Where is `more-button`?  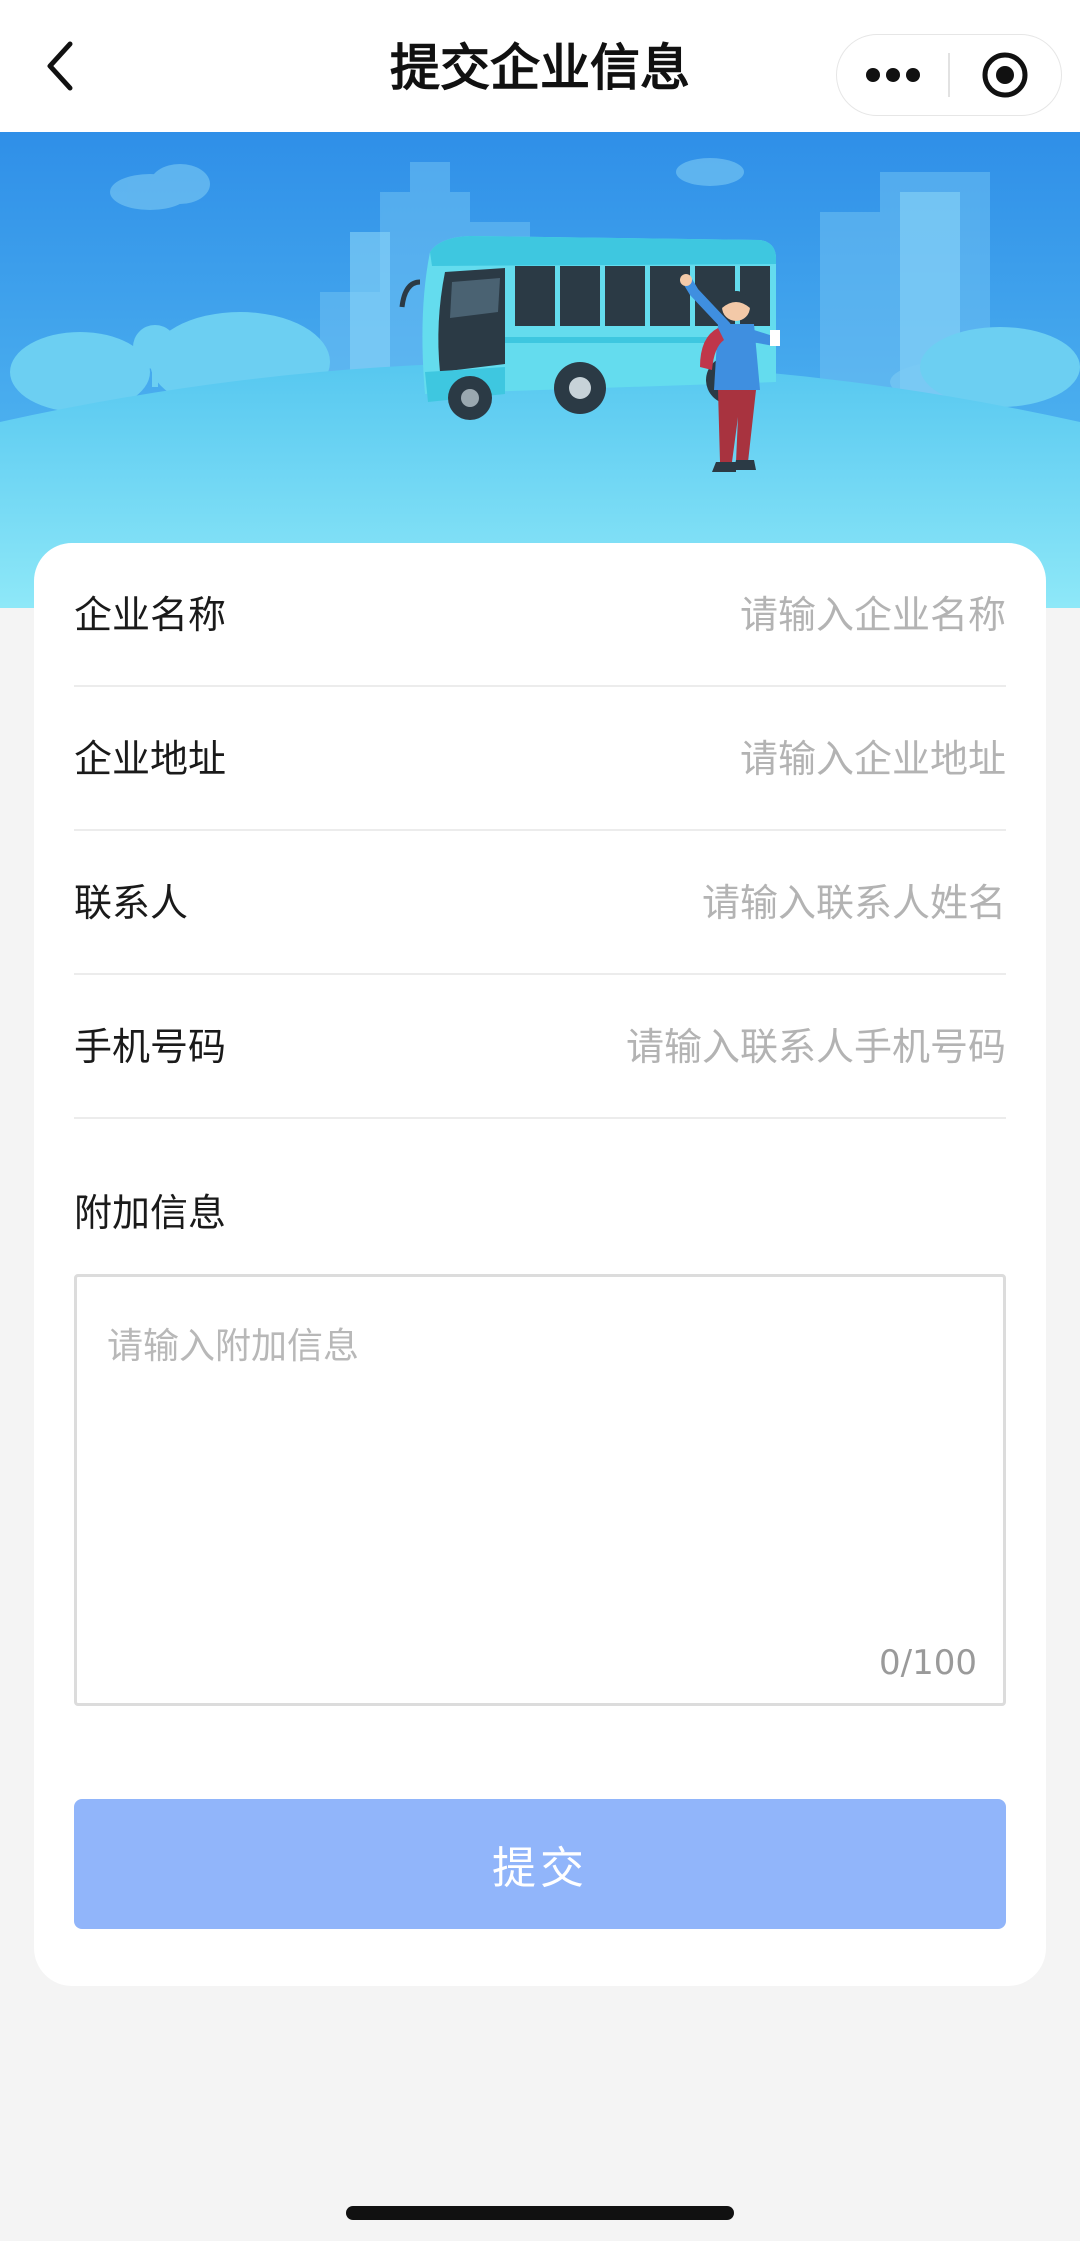
more-button is located at coordinates (892, 75).